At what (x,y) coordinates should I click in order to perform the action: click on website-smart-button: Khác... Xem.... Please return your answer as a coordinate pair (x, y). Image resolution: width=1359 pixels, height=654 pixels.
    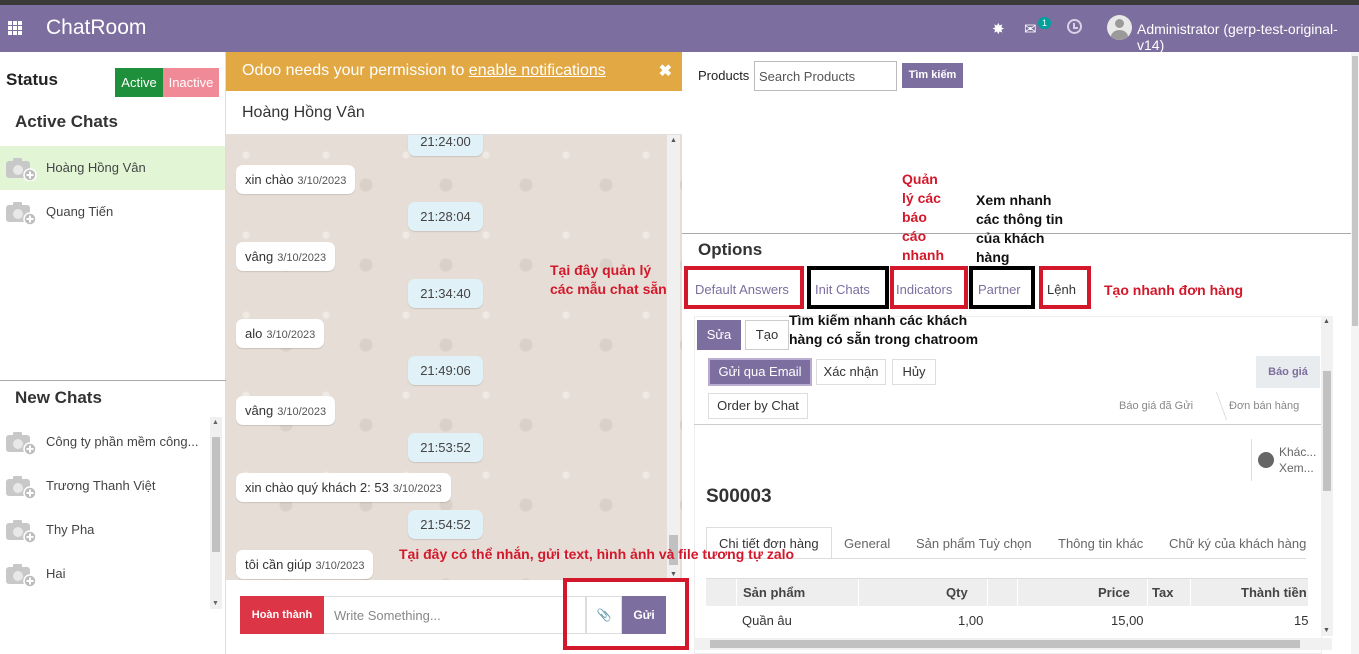
    Looking at the image, I should click on (1286, 460).